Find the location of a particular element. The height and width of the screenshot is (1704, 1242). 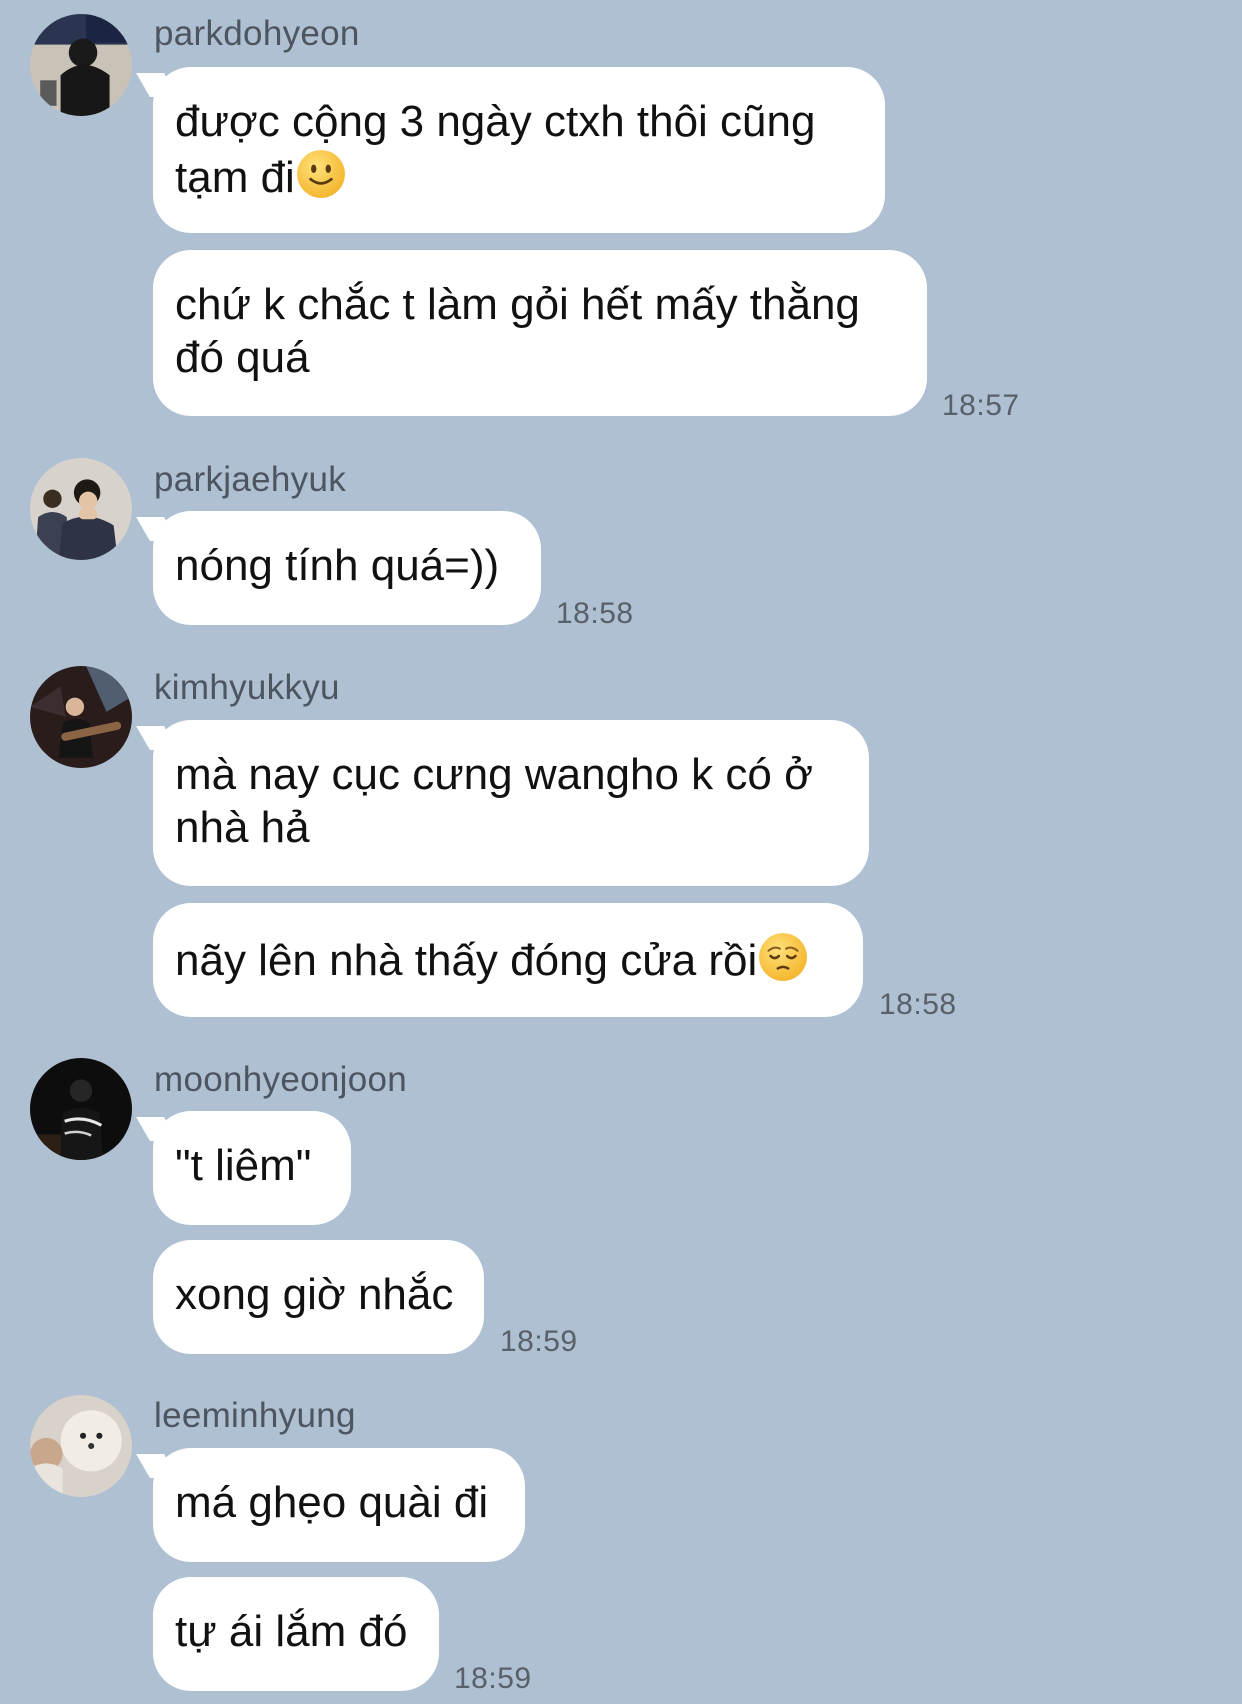

sender-name: parkdohyeon is located at coordinates (257, 33).